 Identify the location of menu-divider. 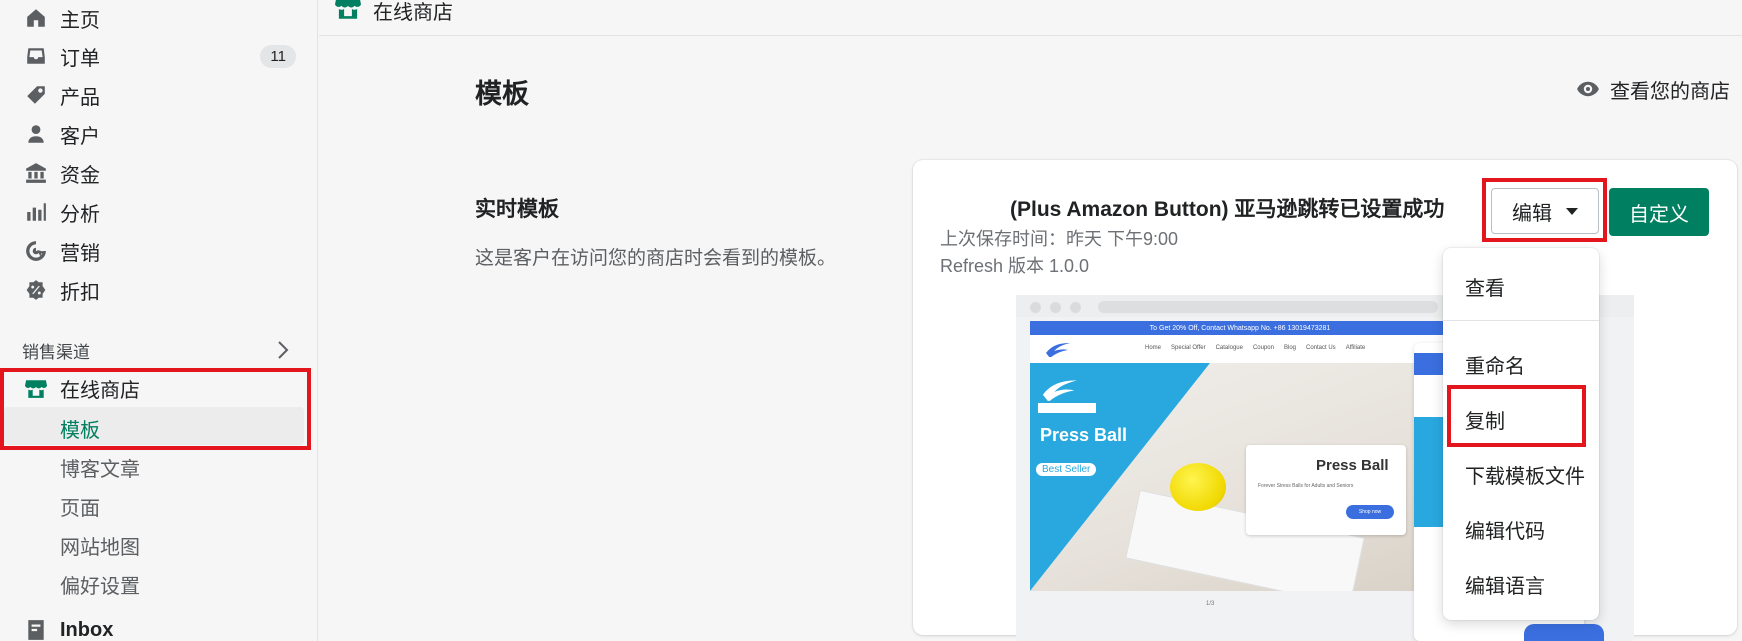
(1521, 320).